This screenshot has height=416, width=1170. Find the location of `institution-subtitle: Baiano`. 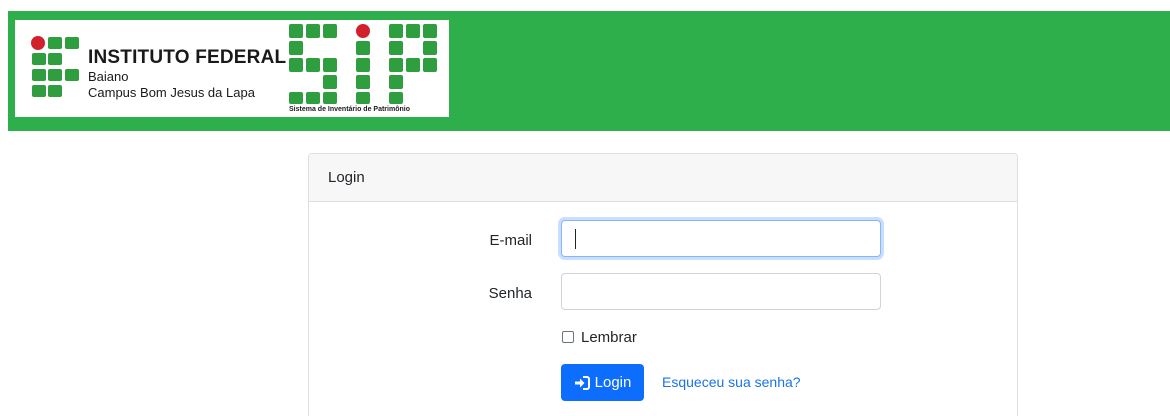

institution-subtitle: Baiano is located at coordinates (108, 76).